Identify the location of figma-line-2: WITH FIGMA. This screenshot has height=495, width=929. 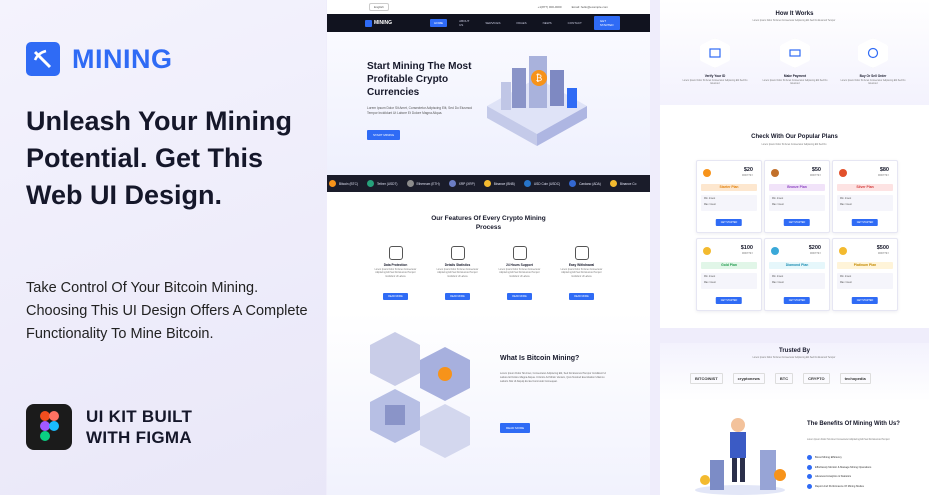
(139, 437).